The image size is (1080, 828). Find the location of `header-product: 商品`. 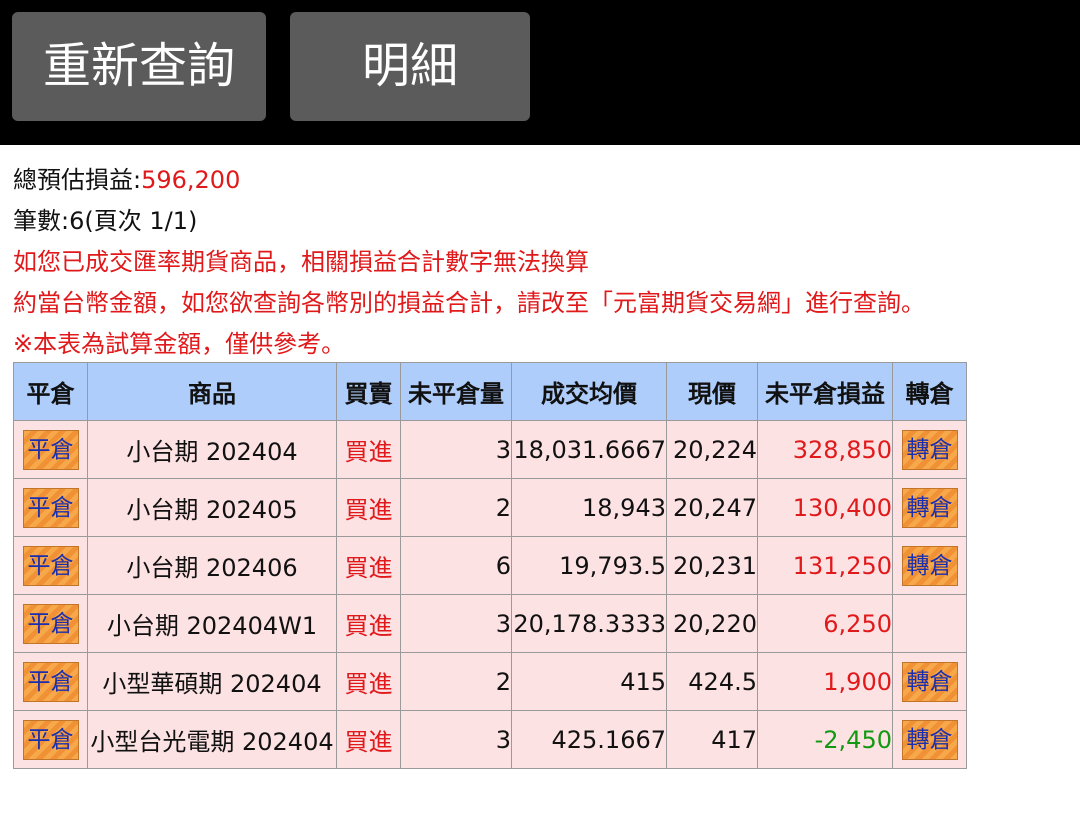

header-product: 商品 is located at coordinates (212, 391).